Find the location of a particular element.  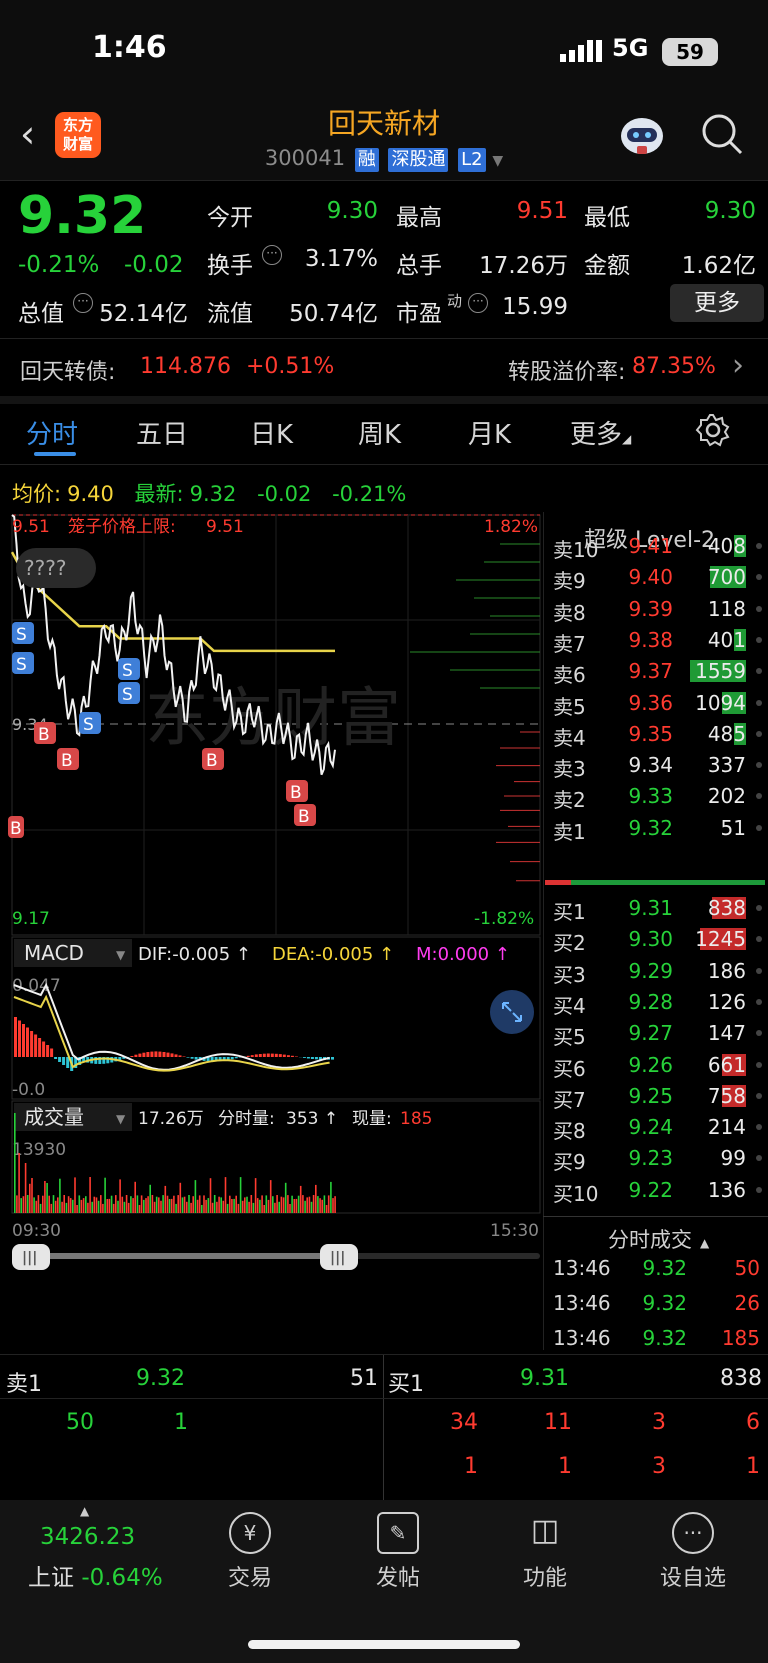

buy-order-row: 买4 9.28 126 is located at coordinates (656, 1003).